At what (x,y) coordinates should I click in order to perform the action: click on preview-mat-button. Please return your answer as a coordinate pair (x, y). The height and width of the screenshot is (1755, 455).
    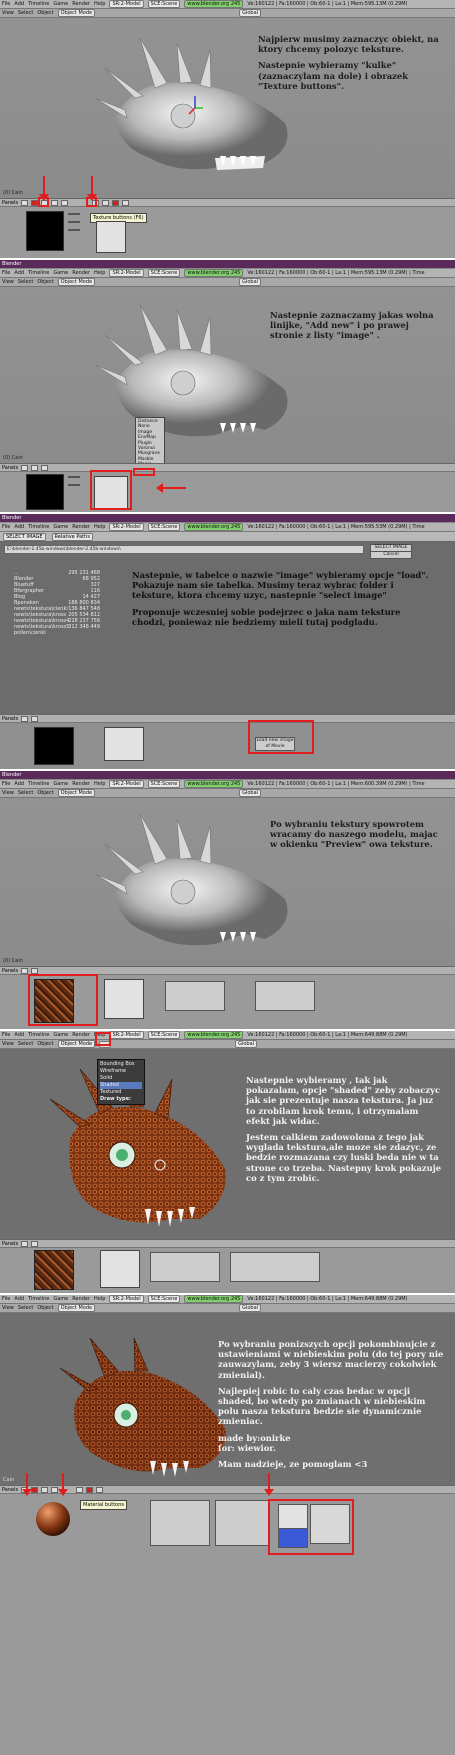
    Looking at the image, I should click on (74, 477).